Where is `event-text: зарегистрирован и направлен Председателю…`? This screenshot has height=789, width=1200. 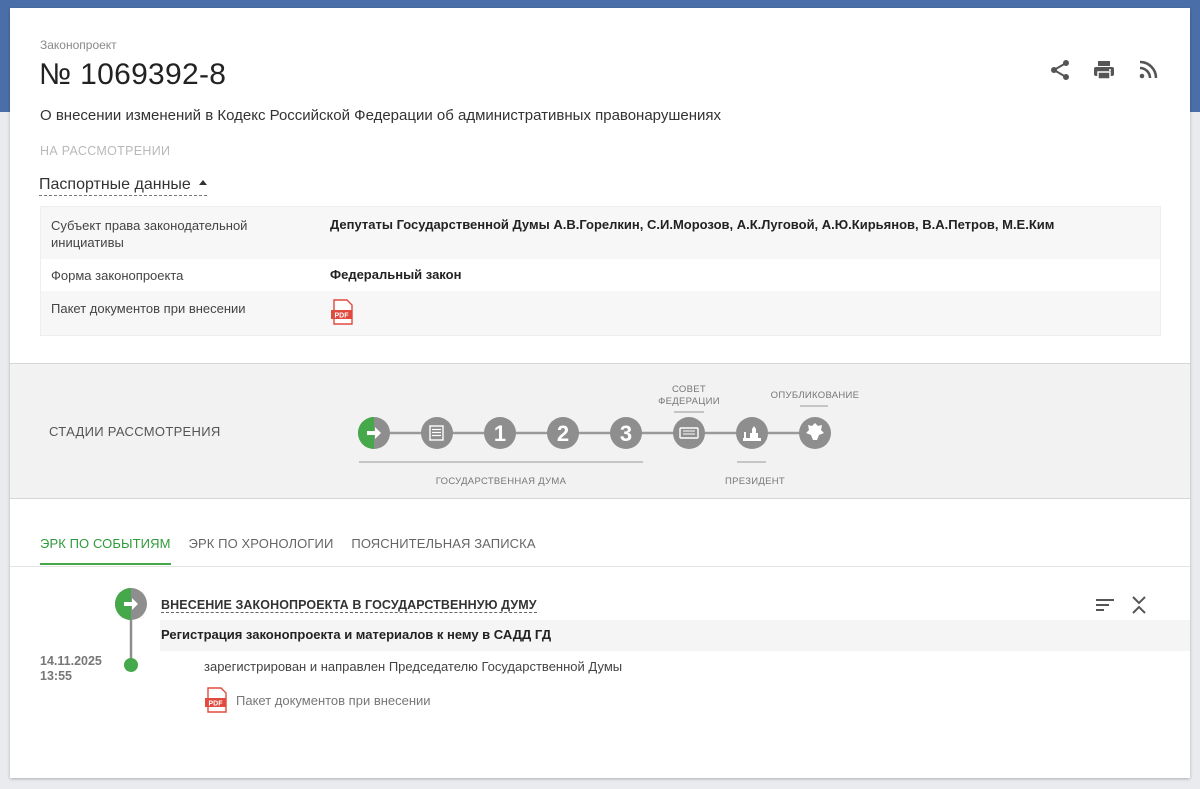
event-text: зарегистрирован и направлен Председателю… is located at coordinates (413, 666).